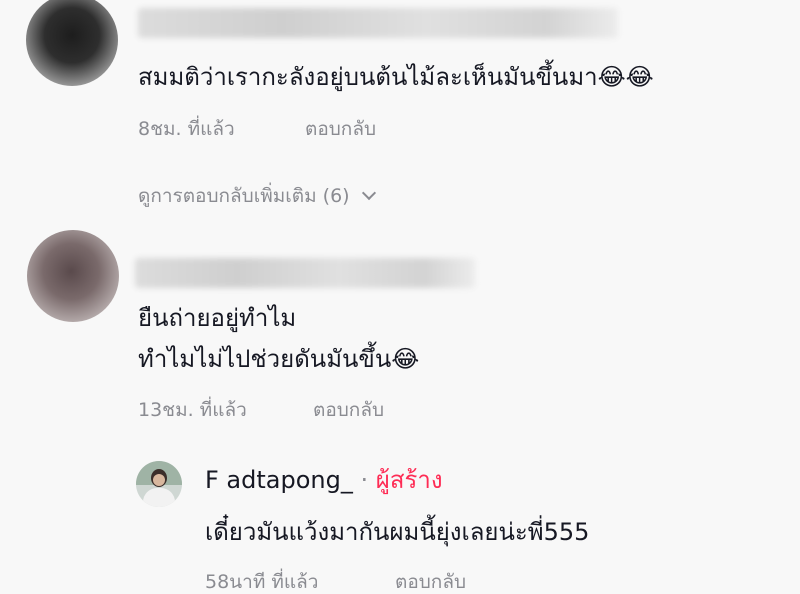 The width and height of the screenshot is (800, 594). I want to click on reply-author: F adtapong_ · ผู้สร้าง, so click(324, 480).